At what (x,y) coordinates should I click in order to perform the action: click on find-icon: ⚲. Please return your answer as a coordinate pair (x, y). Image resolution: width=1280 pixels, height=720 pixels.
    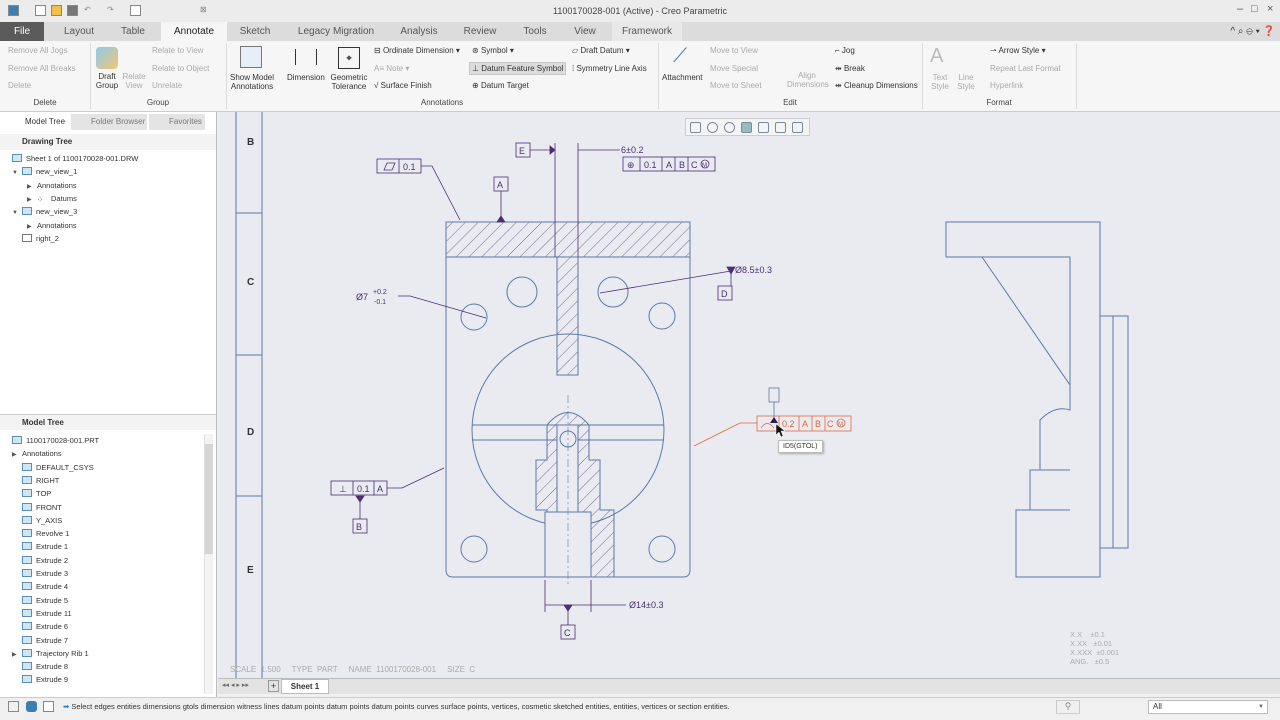
    Looking at the image, I should click on (1068, 707).